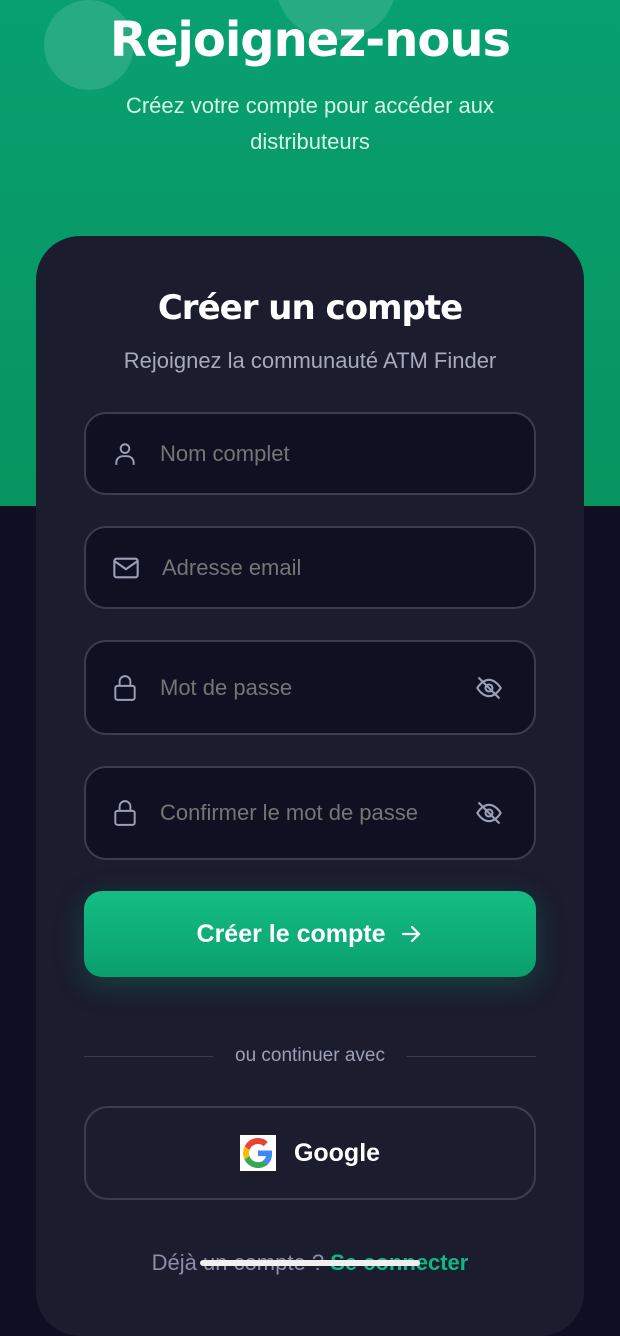 Image resolution: width=620 pixels, height=1336 pixels. I want to click on confirm-password-field, so click(310, 813).